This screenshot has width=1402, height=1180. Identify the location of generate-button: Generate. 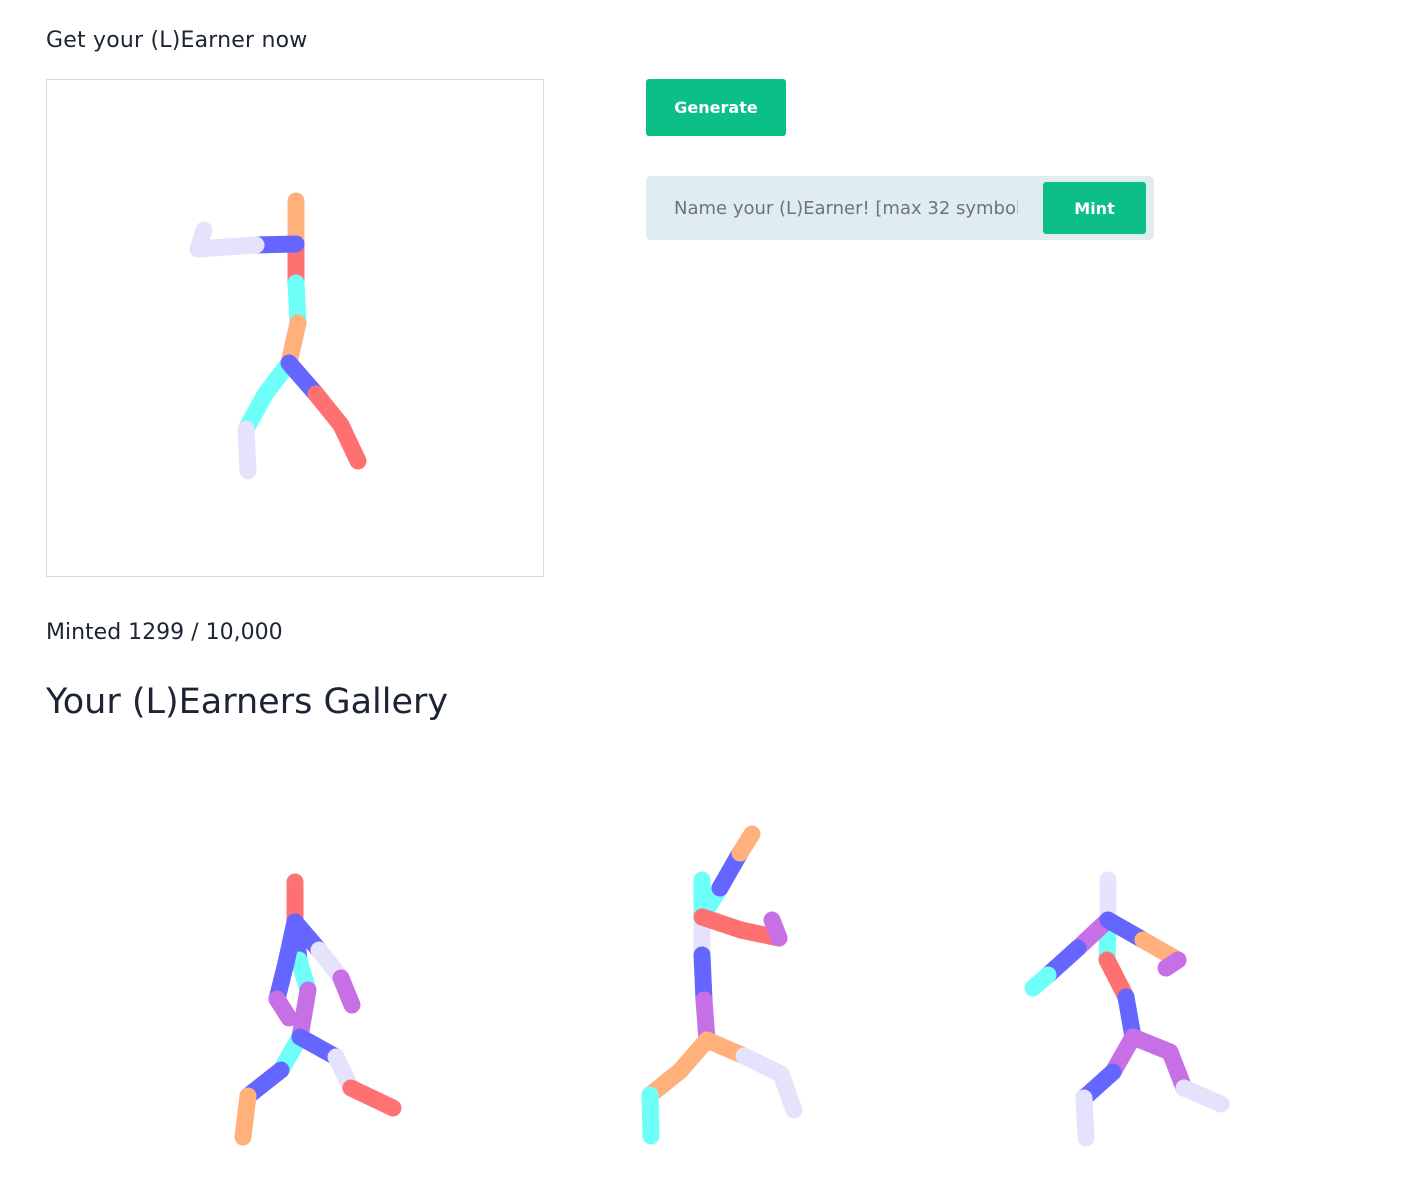
(716, 107).